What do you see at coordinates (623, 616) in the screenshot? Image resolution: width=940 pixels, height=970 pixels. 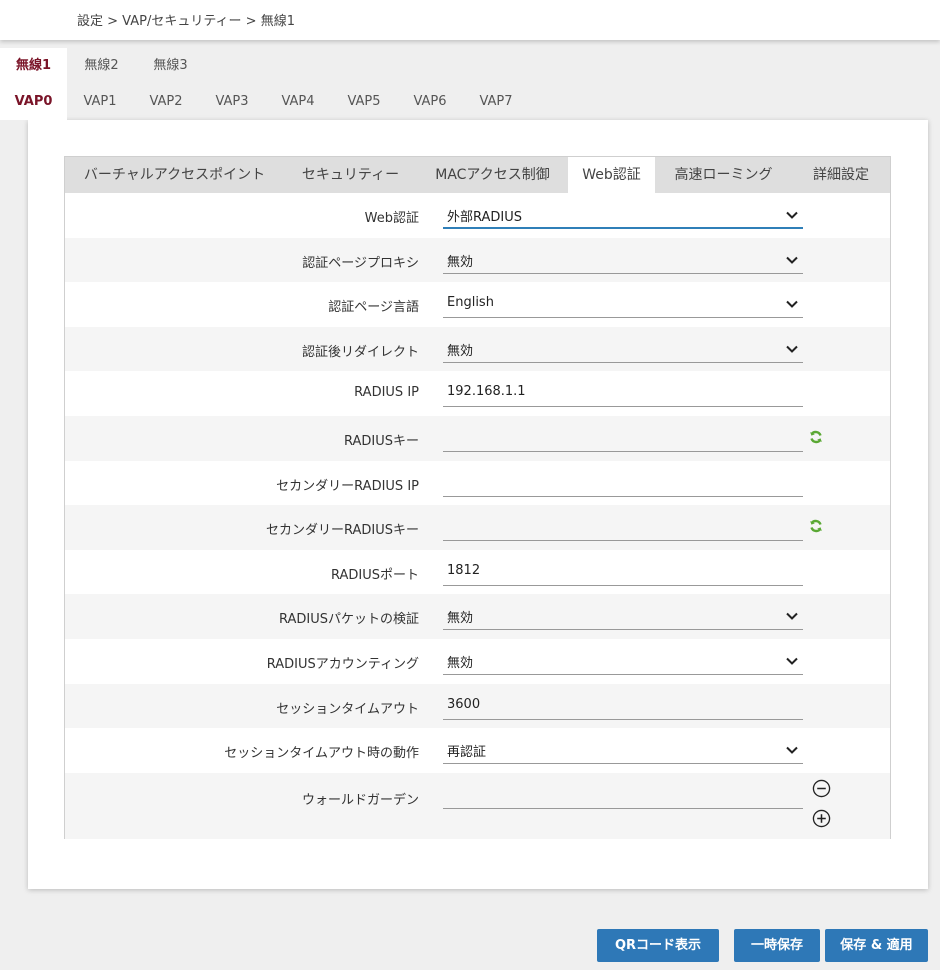 I see `radius-packet-verify-select: 無効` at bounding box center [623, 616].